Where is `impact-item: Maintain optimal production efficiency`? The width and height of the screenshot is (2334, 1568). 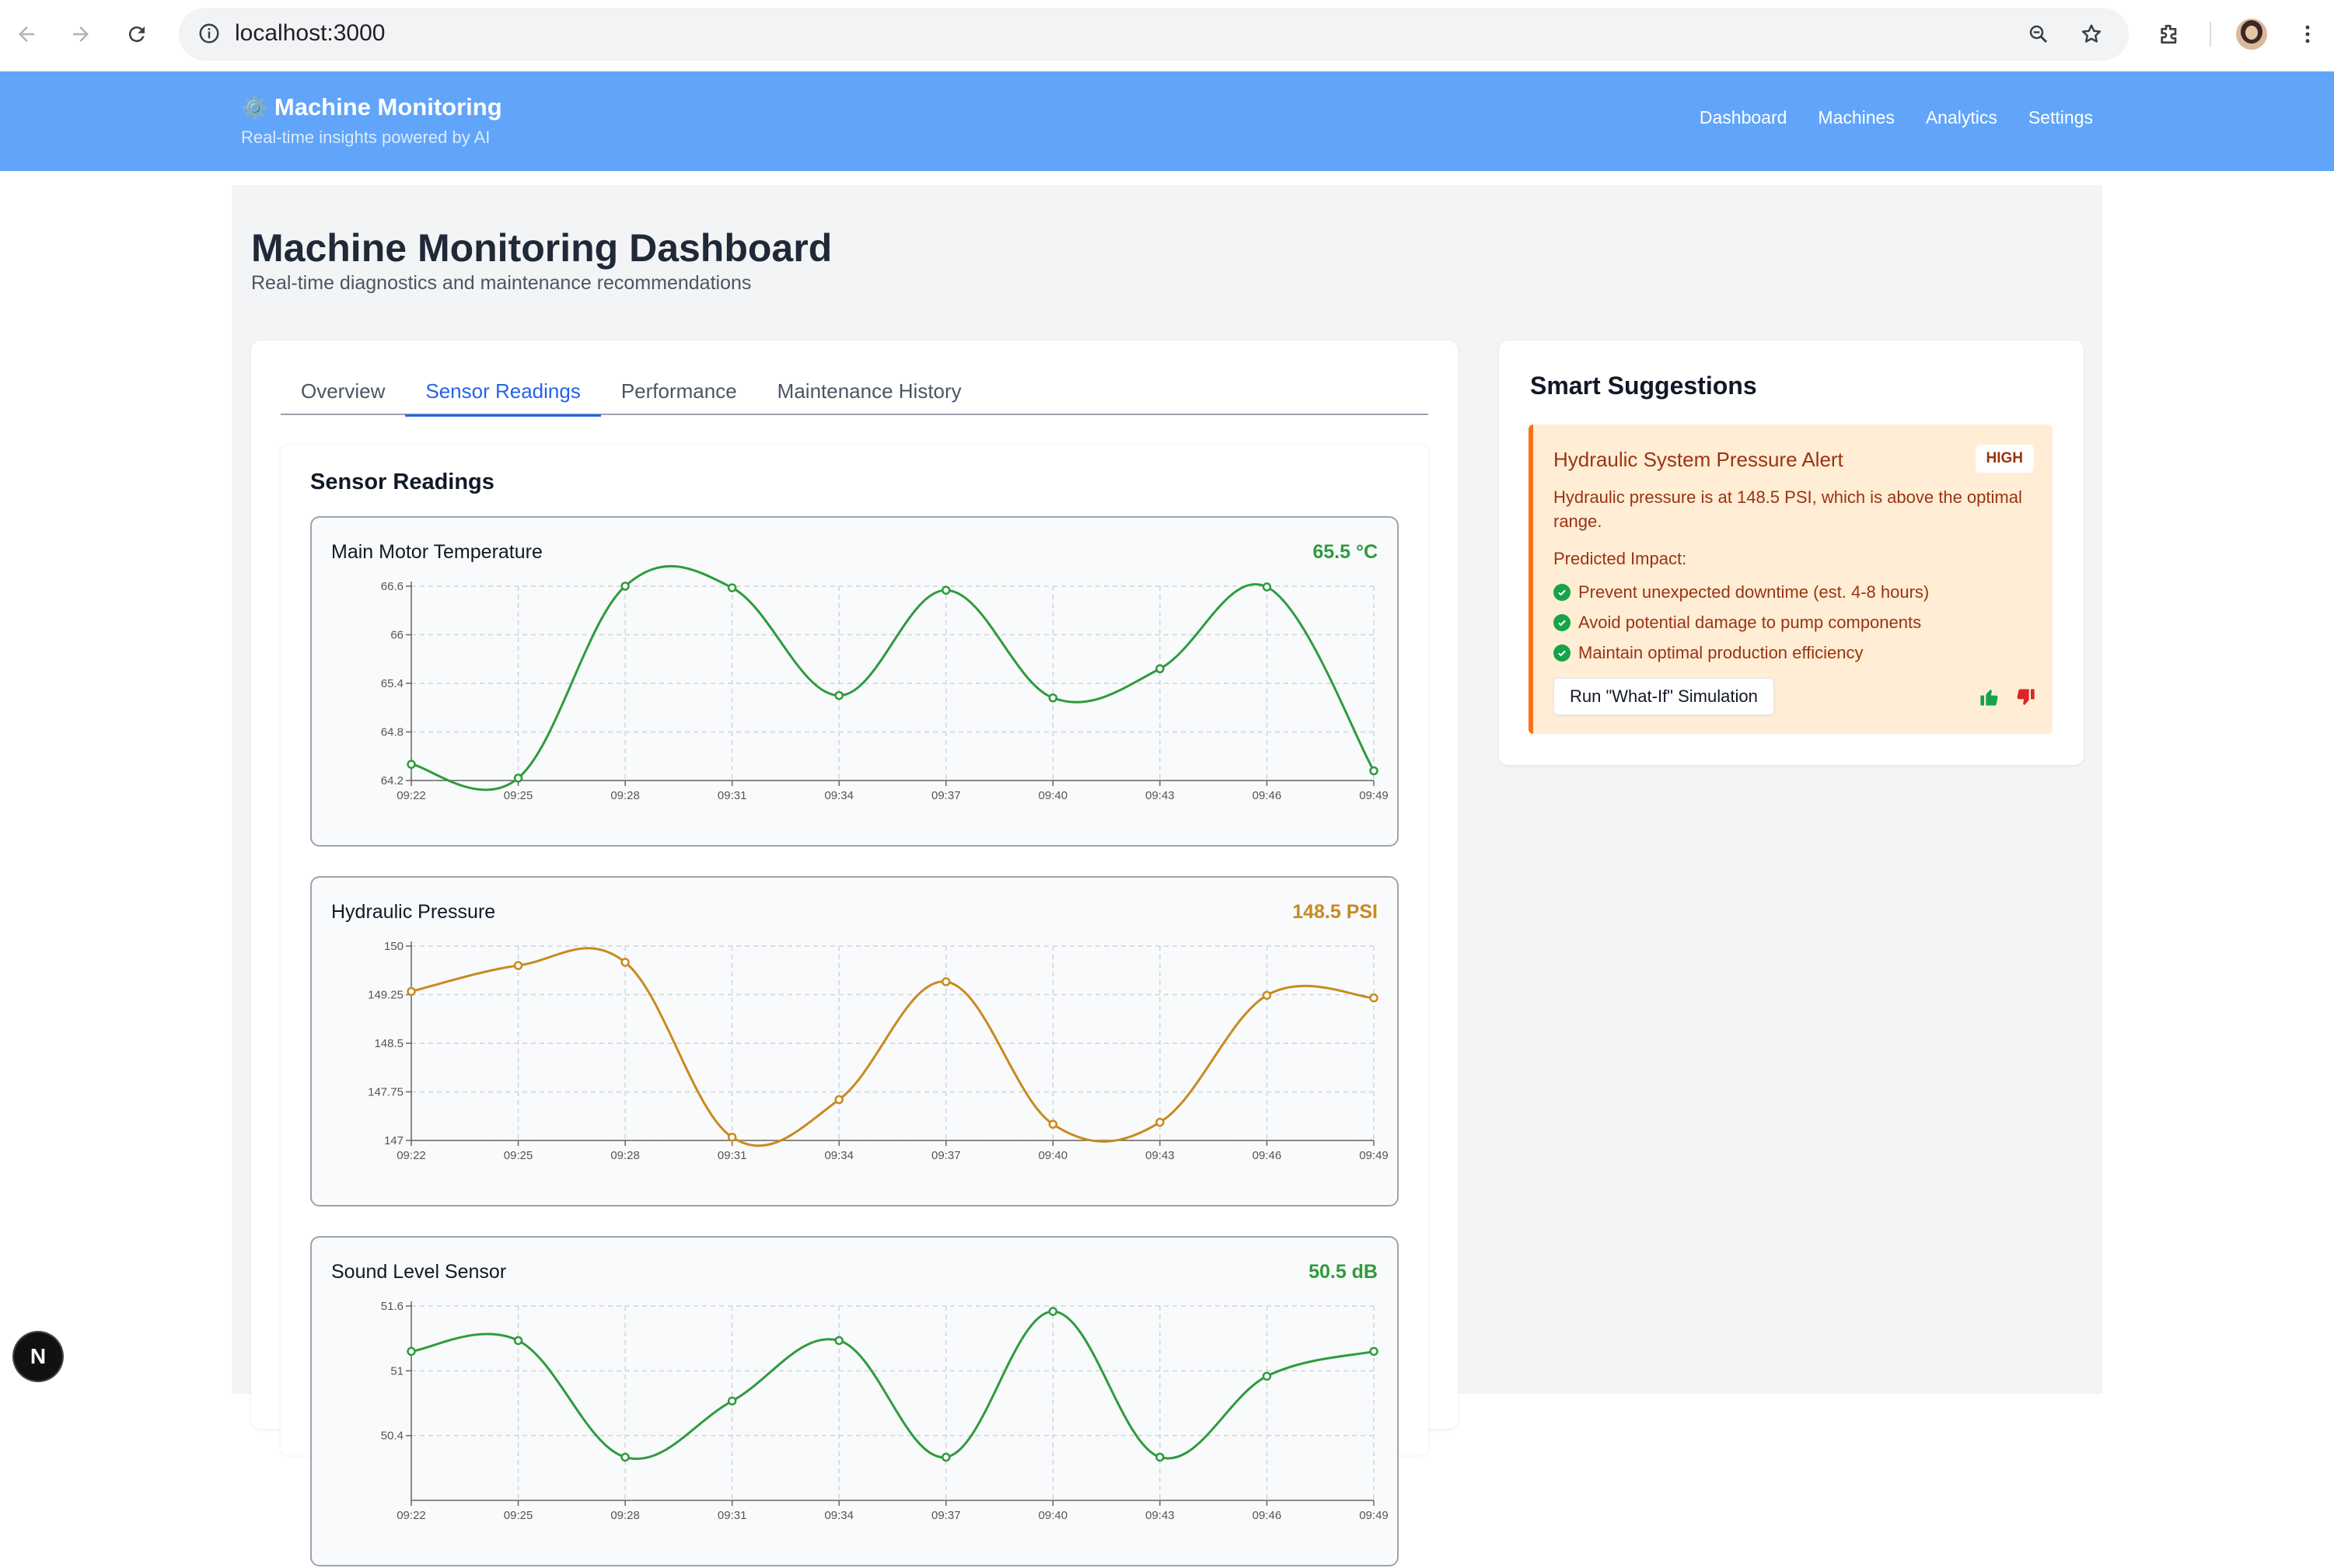
impact-item: Maintain optimal production efficiency is located at coordinates (1741, 652).